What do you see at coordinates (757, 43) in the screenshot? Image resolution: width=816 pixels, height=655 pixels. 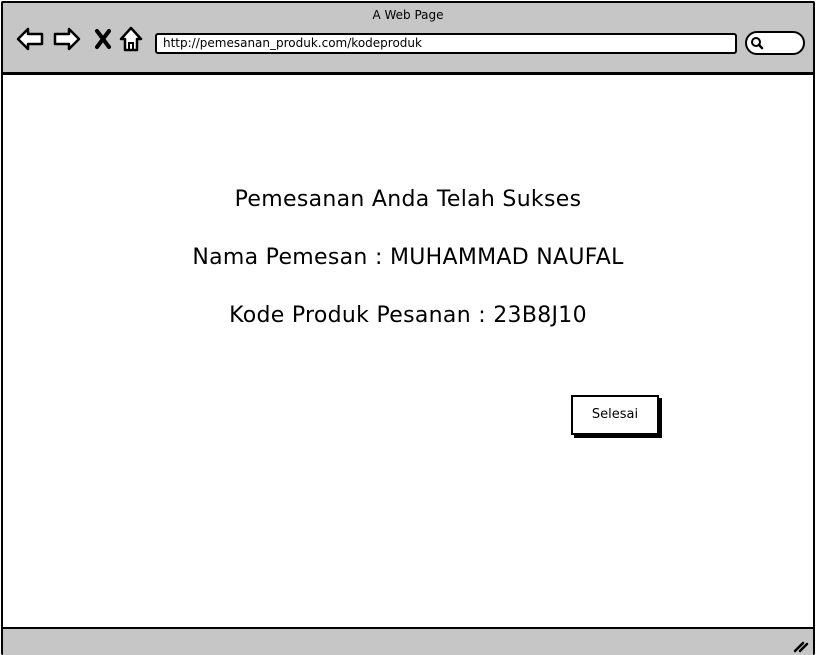 I see `search-icon` at bounding box center [757, 43].